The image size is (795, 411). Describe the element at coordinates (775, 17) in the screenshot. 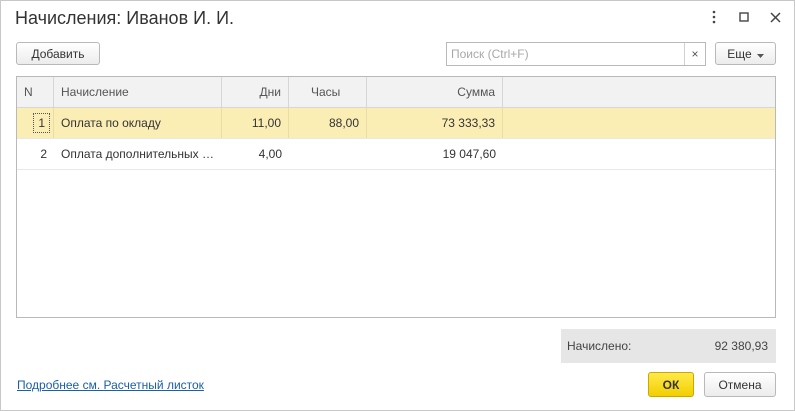

I see `close-icon` at that location.